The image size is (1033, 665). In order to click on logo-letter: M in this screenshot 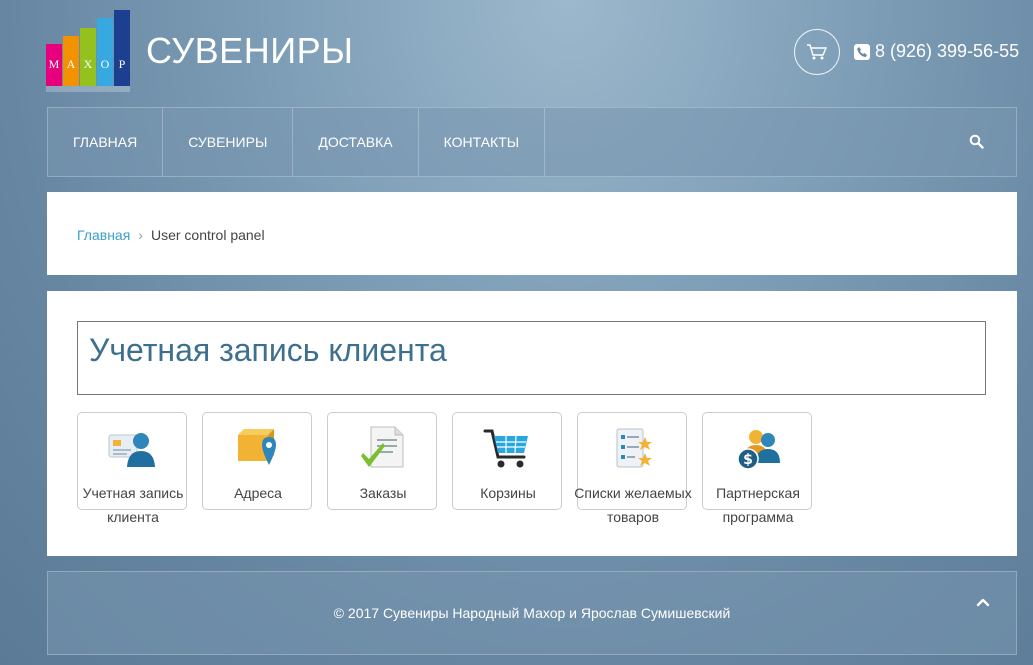, I will do `click(54, 64)`.